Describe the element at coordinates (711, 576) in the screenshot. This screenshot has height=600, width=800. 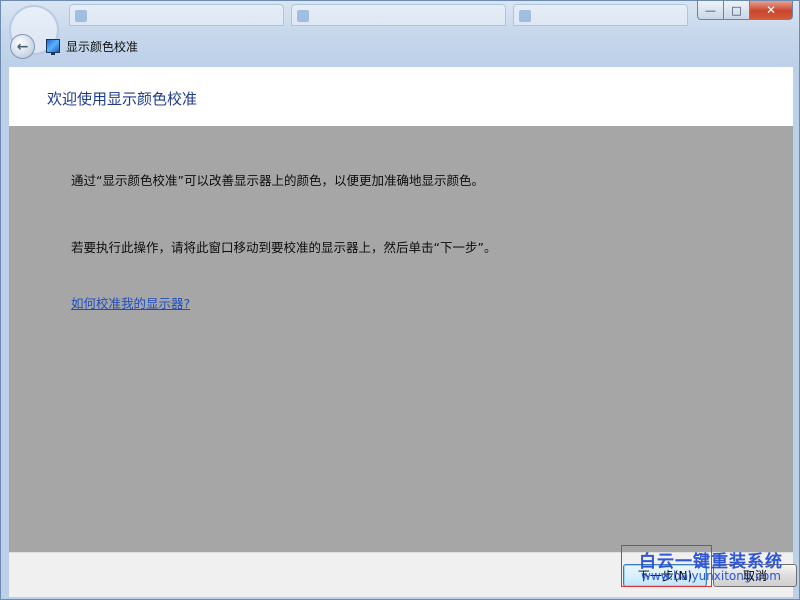
I see `watermark-url: www.baiyunxitong.com` at that location.